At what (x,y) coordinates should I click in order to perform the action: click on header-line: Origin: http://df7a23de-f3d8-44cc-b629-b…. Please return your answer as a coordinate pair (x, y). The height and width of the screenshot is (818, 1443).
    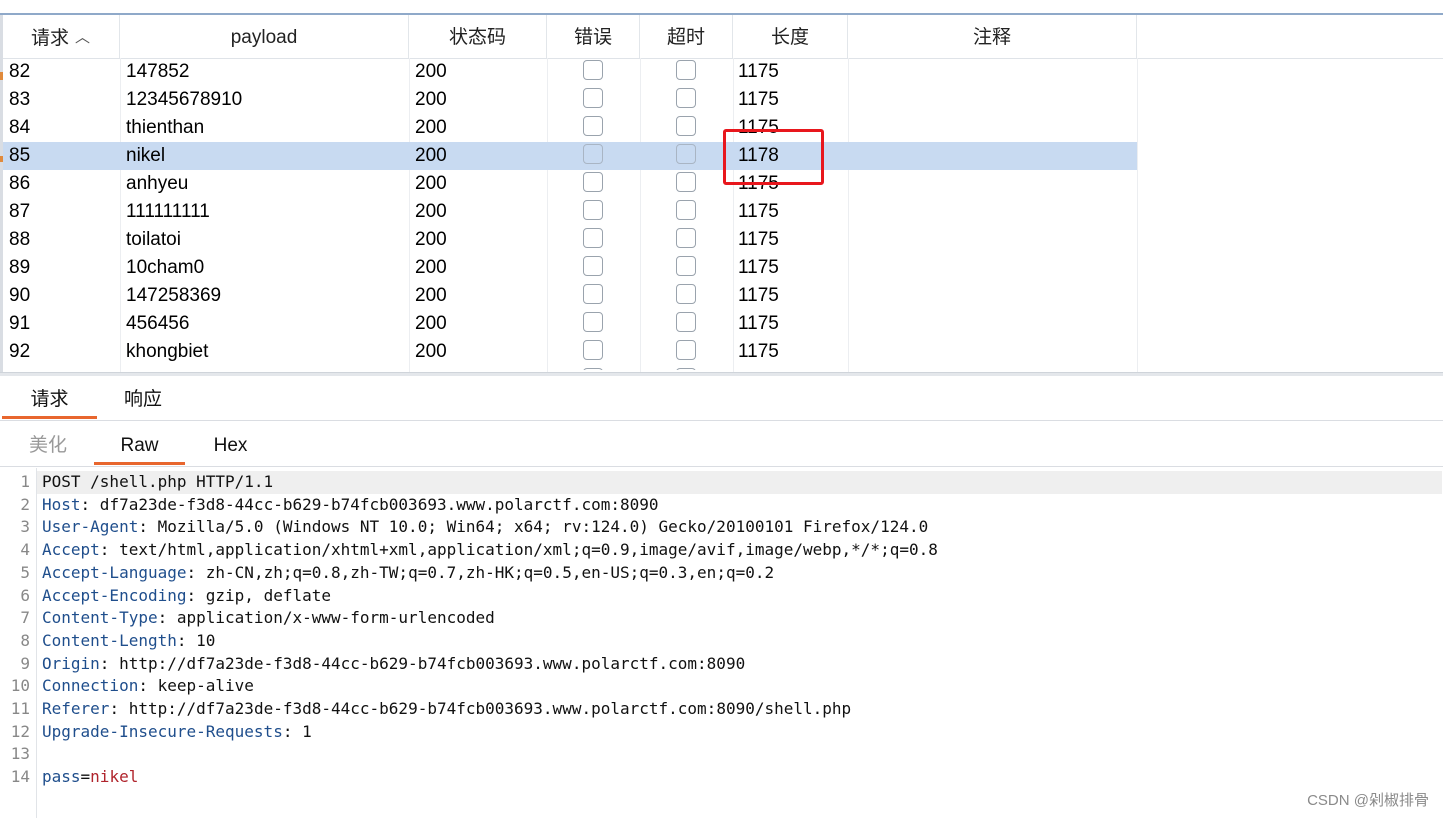
    Looking at the image, I should click on (393, 664).